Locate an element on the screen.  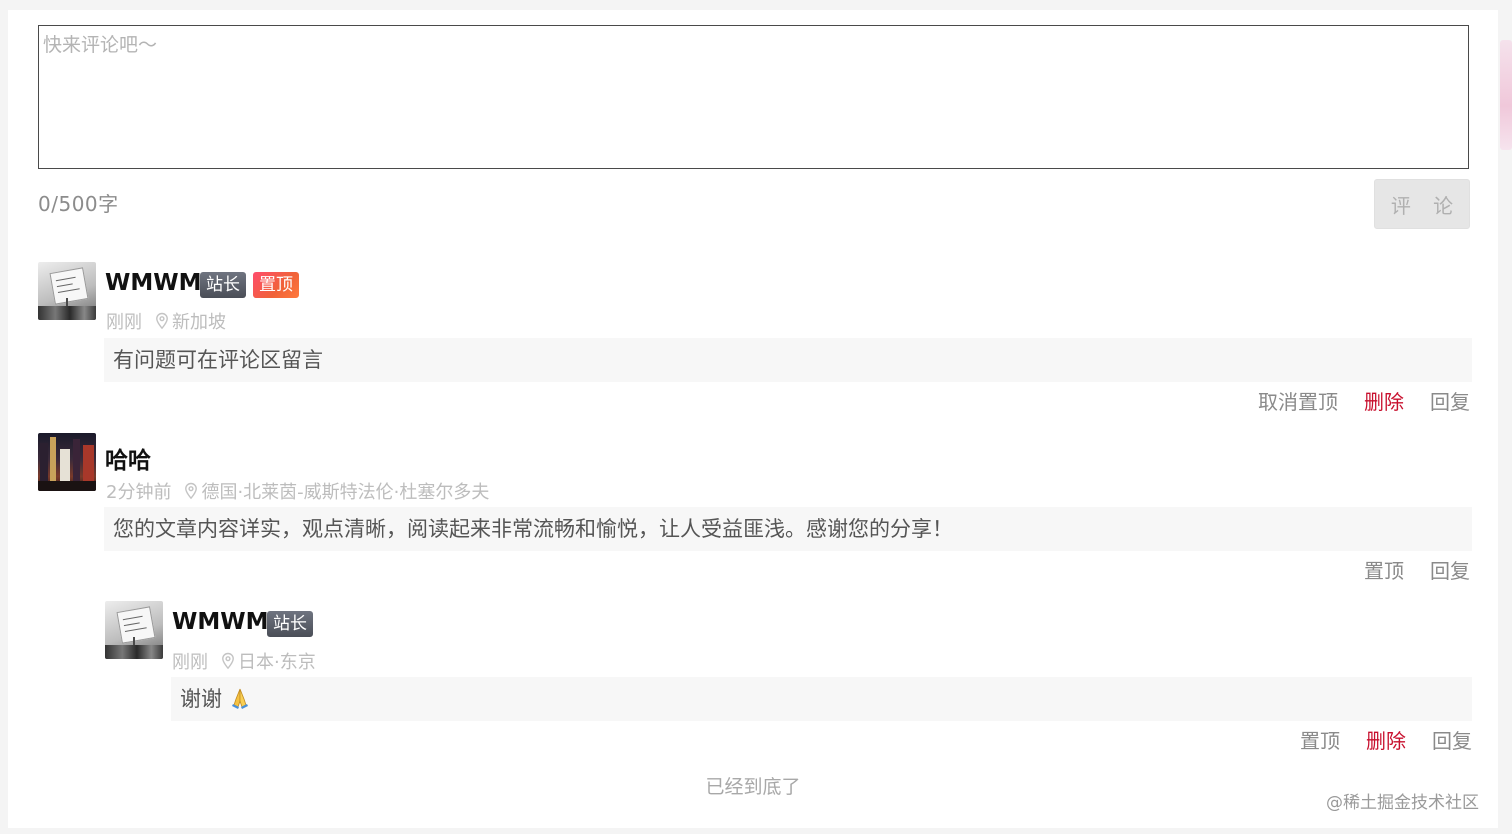
comment-text-body: 谢谢 is located at coordinates (201, 699).